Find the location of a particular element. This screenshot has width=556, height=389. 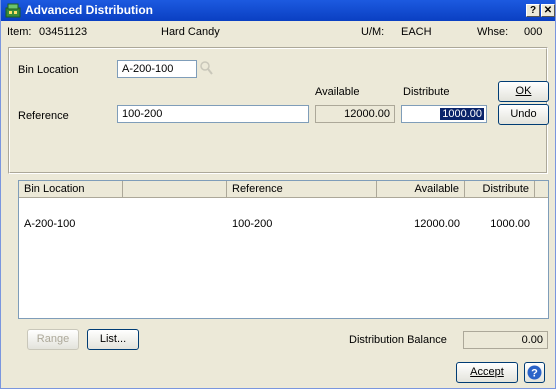

distribution-balance-label: Distribution Balance is located at coordinates (398, 340).